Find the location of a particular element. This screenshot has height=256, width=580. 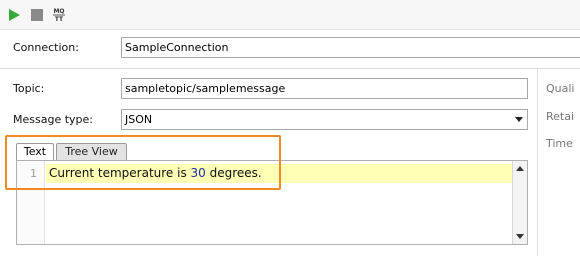

editor-line: Current temperature is 30 degrees. is located at coordinates (155, 173).